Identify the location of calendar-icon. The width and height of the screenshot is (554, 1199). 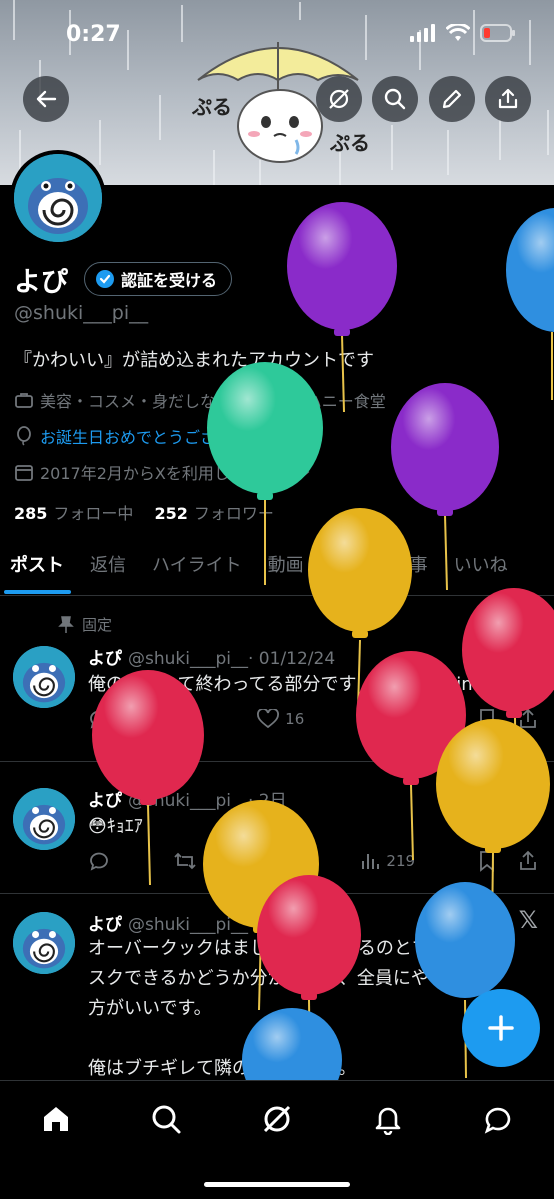
(24, 473).